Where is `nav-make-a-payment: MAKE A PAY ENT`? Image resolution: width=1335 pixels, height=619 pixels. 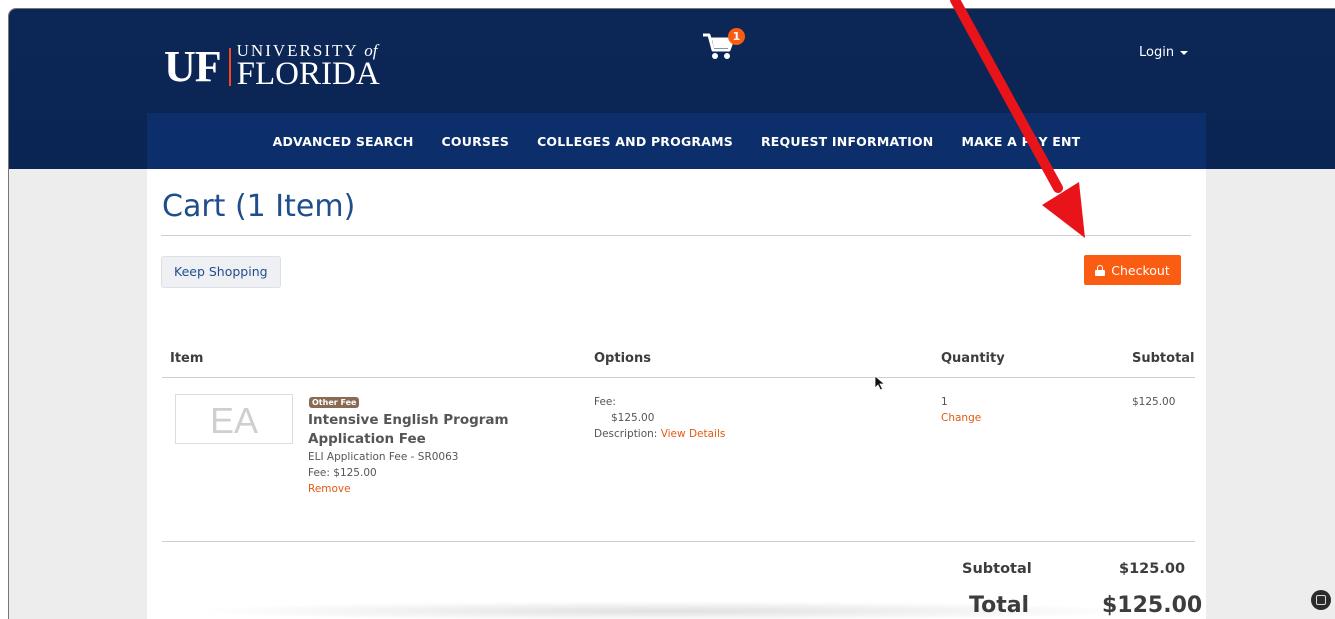 nav-make-a-payment: MAKE A PAY ENT is located at coordinates (1020, 141).